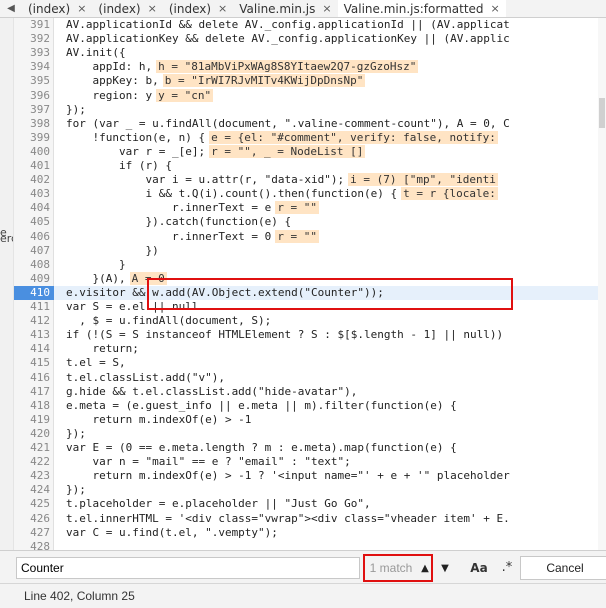  I want to click on code-text: }(A), A = 0, so click(116, 278).